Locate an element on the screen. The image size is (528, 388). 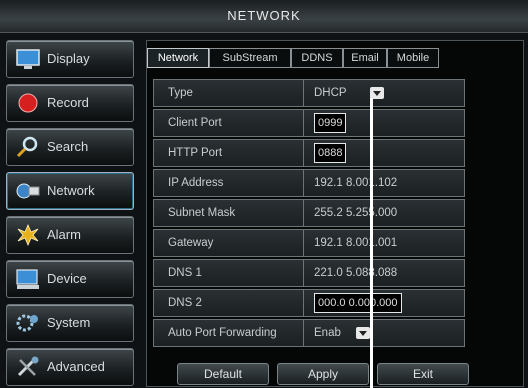
dns2-input: 000.0 0.000.000 is located at coordinates (358, 303).